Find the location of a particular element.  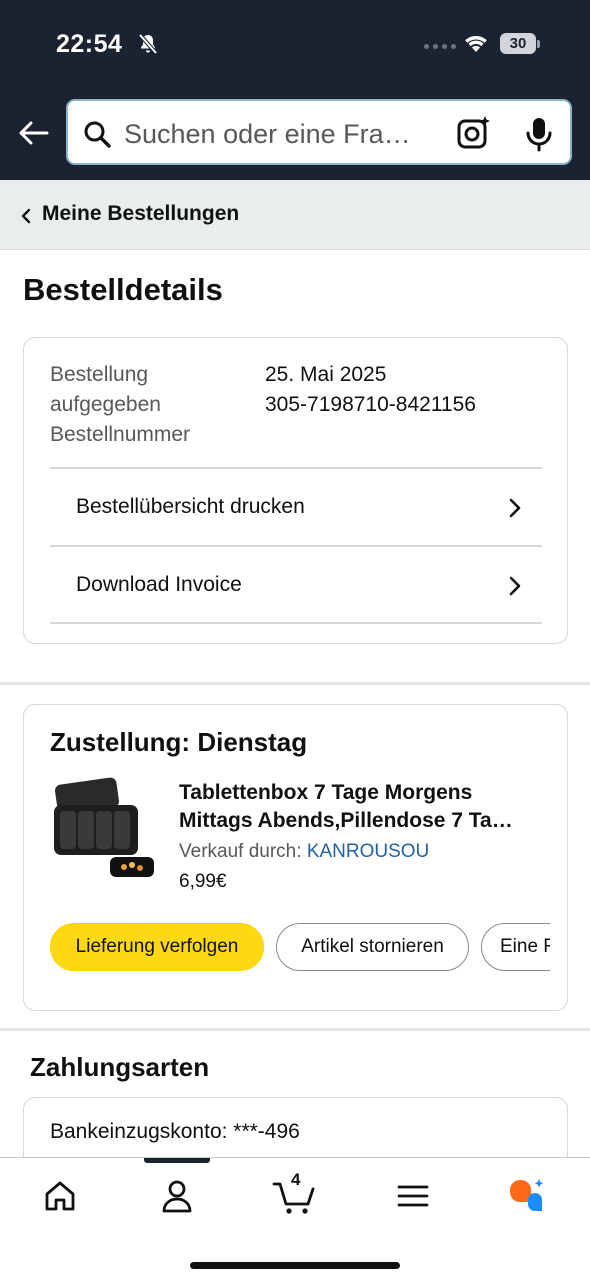

status-time: 22:54 is located at coordinates (89, 44).